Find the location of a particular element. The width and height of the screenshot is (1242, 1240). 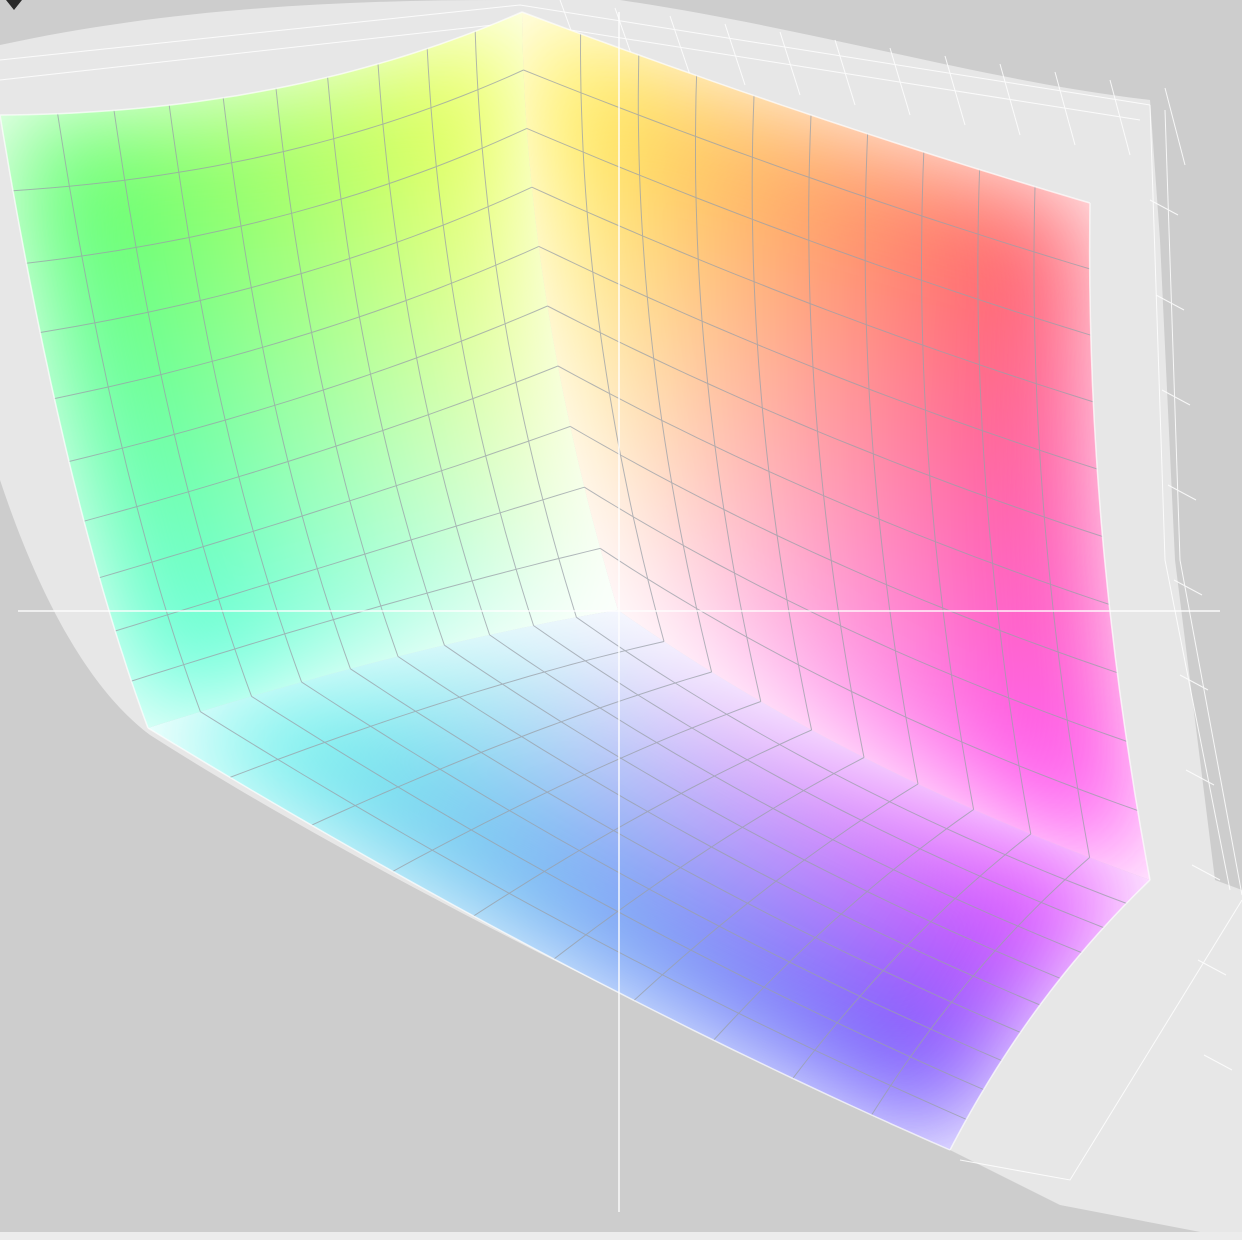

triangle-down-icon is located at coordinates (14, 5).